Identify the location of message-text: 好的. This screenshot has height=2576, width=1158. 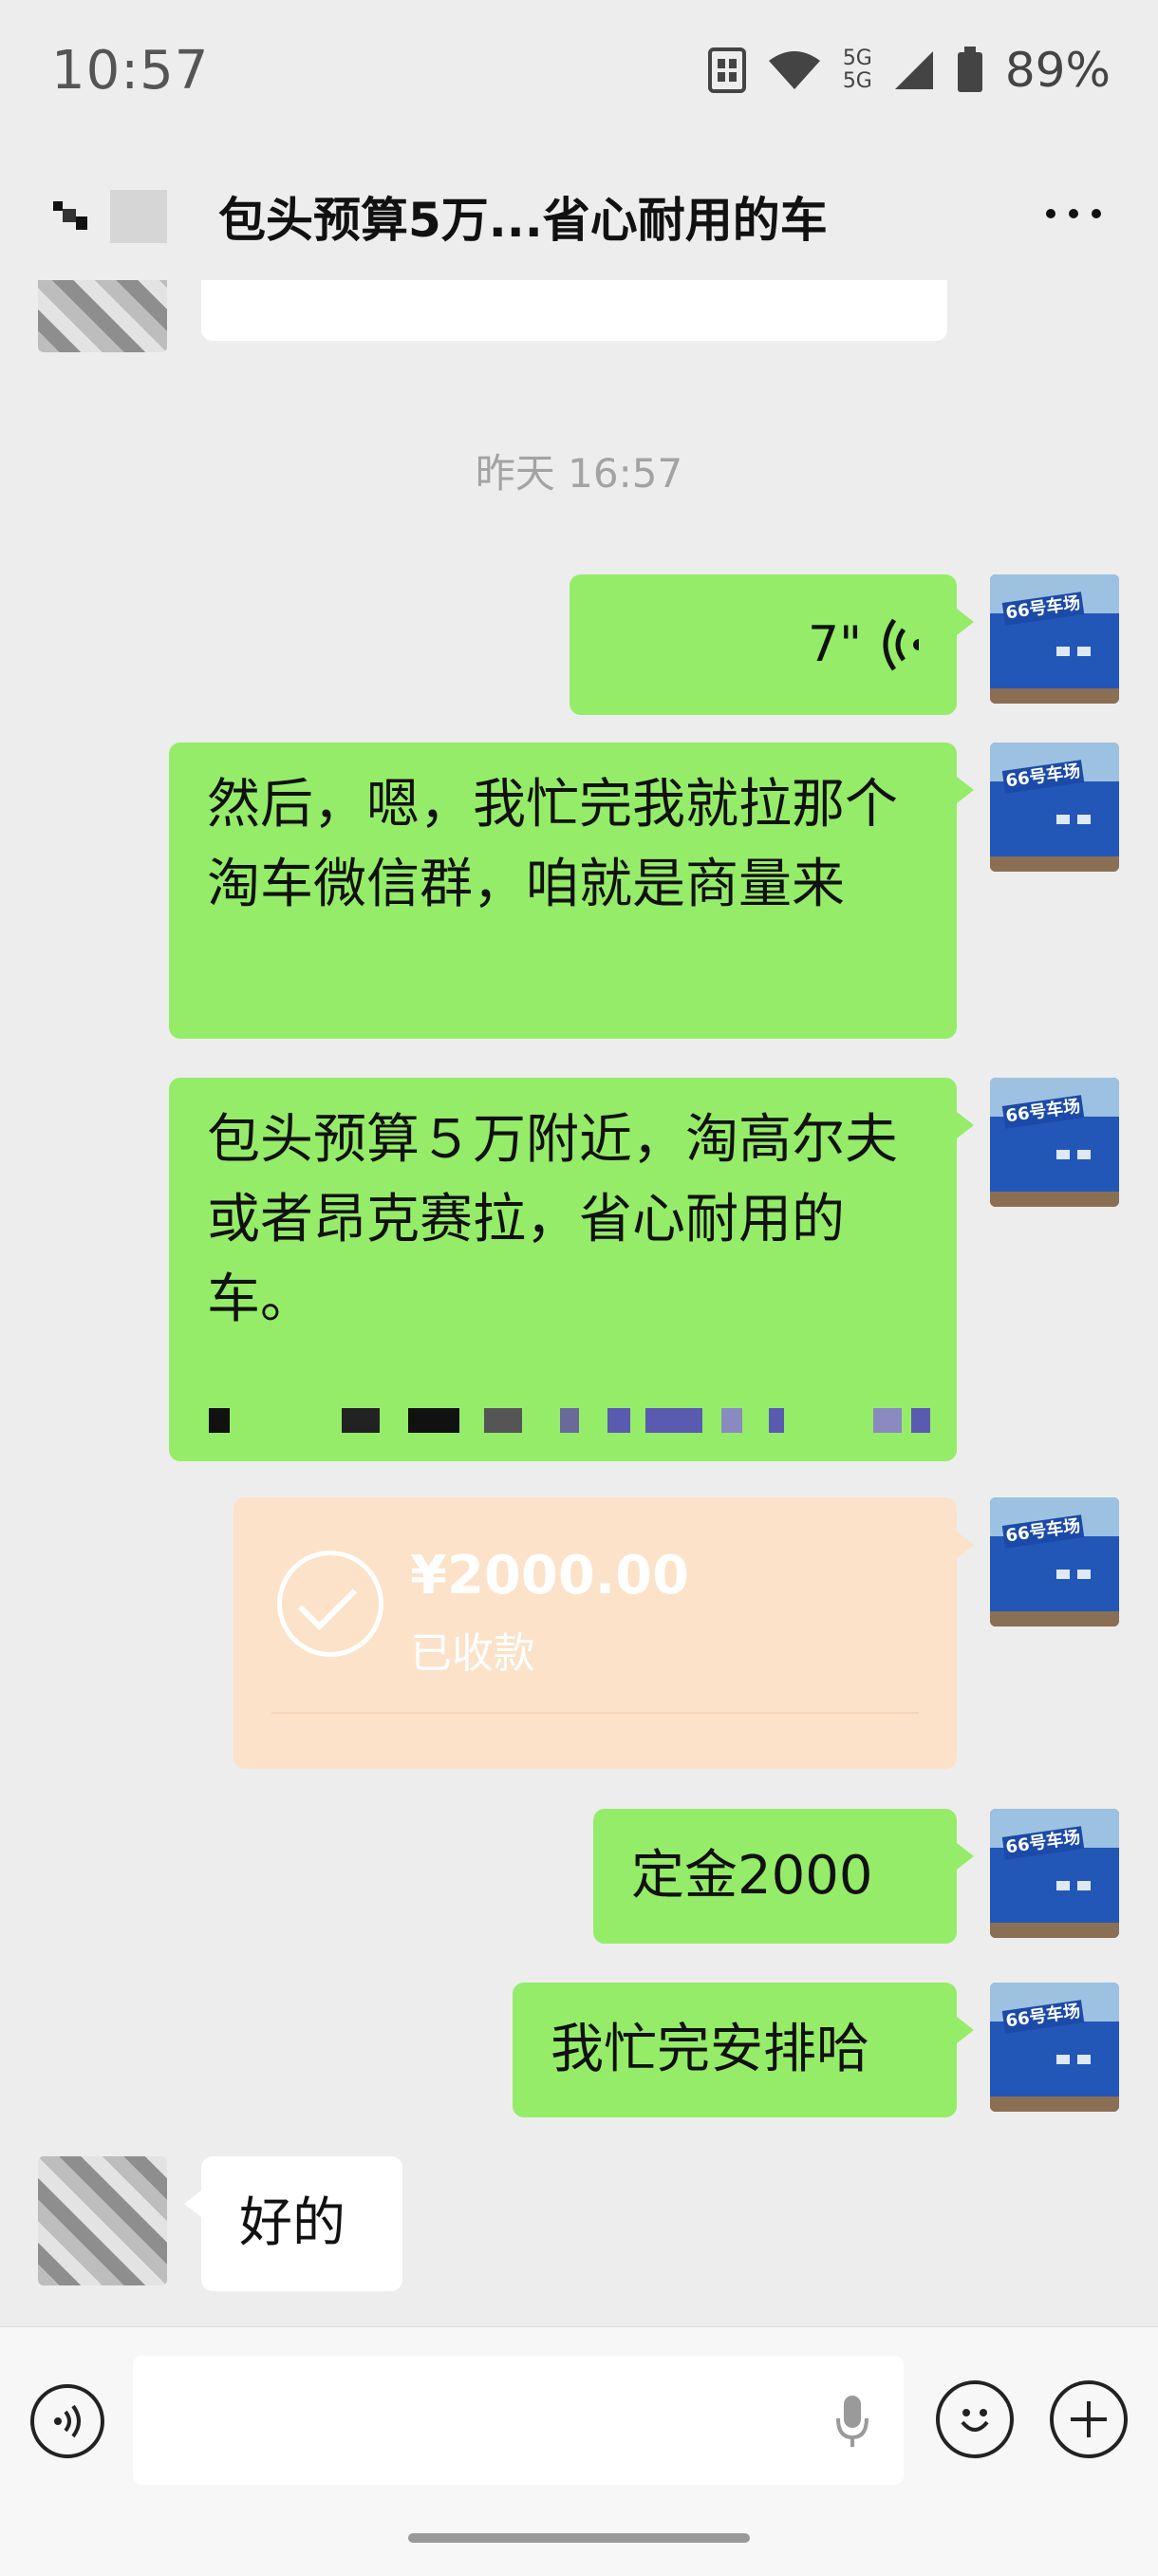
(292, 2223).